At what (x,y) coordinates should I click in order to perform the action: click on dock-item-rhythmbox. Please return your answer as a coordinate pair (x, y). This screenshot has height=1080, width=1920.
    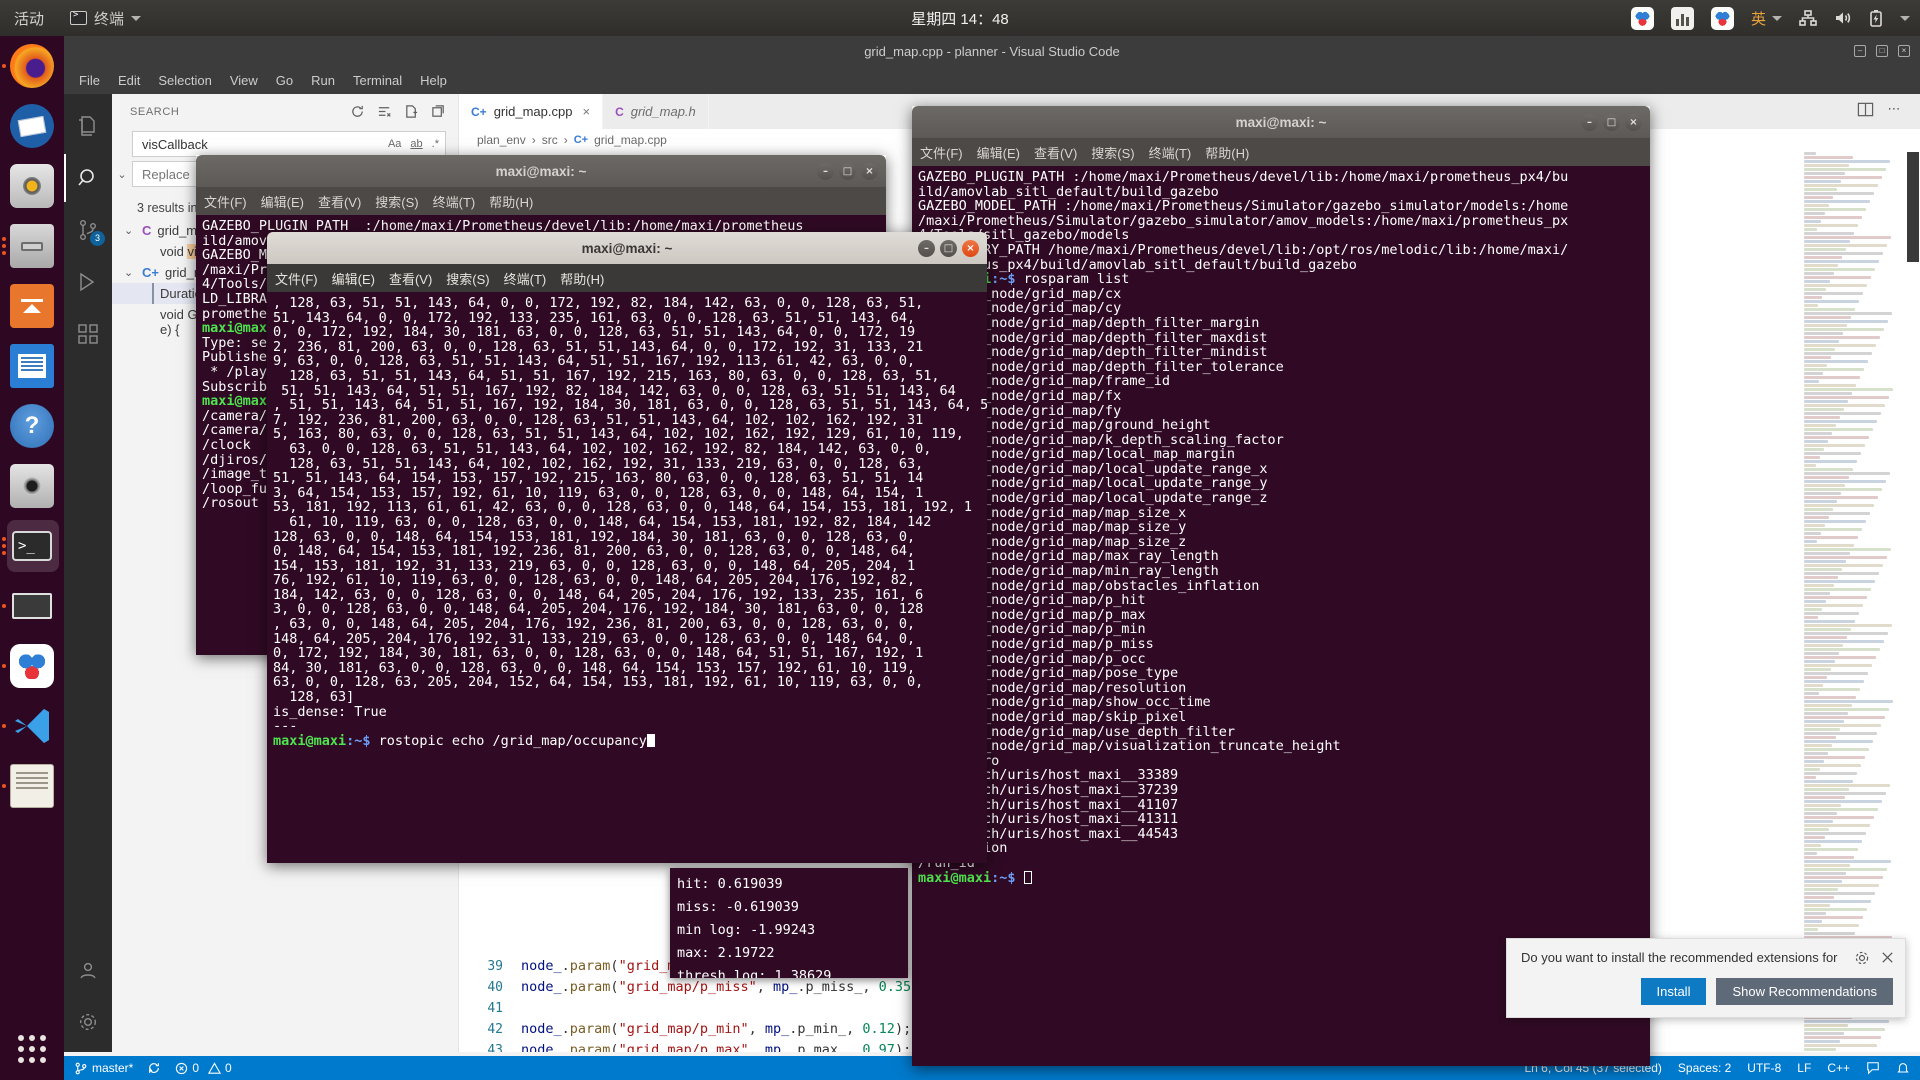
    Looking at the image, I should click on (32, 186).